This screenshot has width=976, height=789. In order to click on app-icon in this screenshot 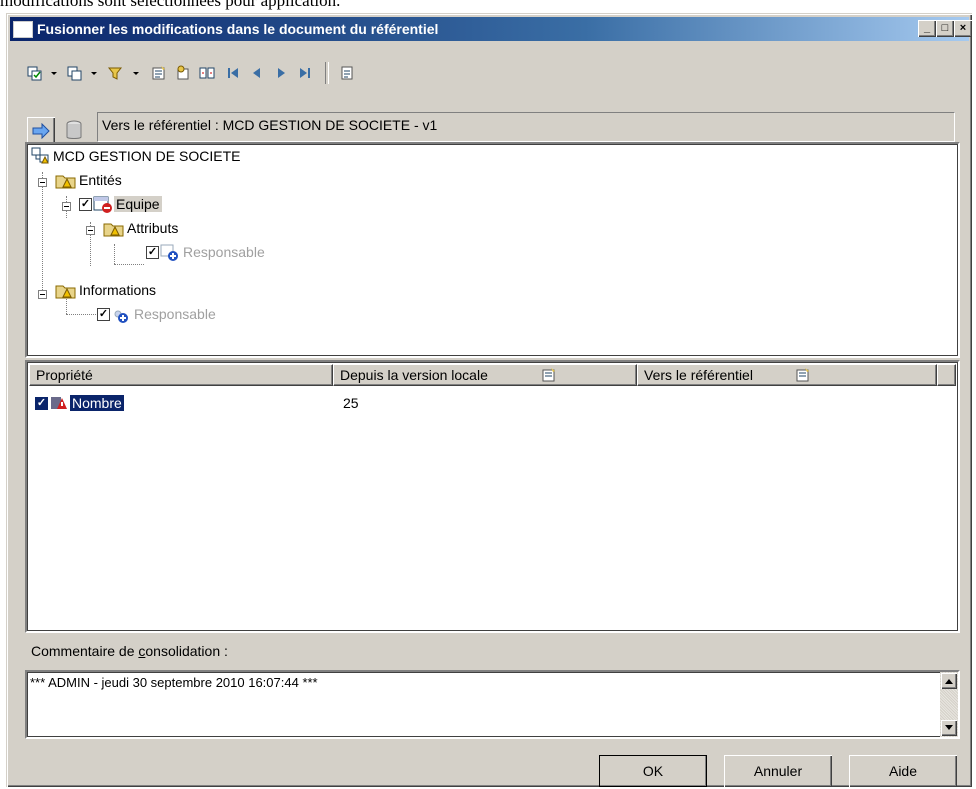, I will do `click(23, 29)`.